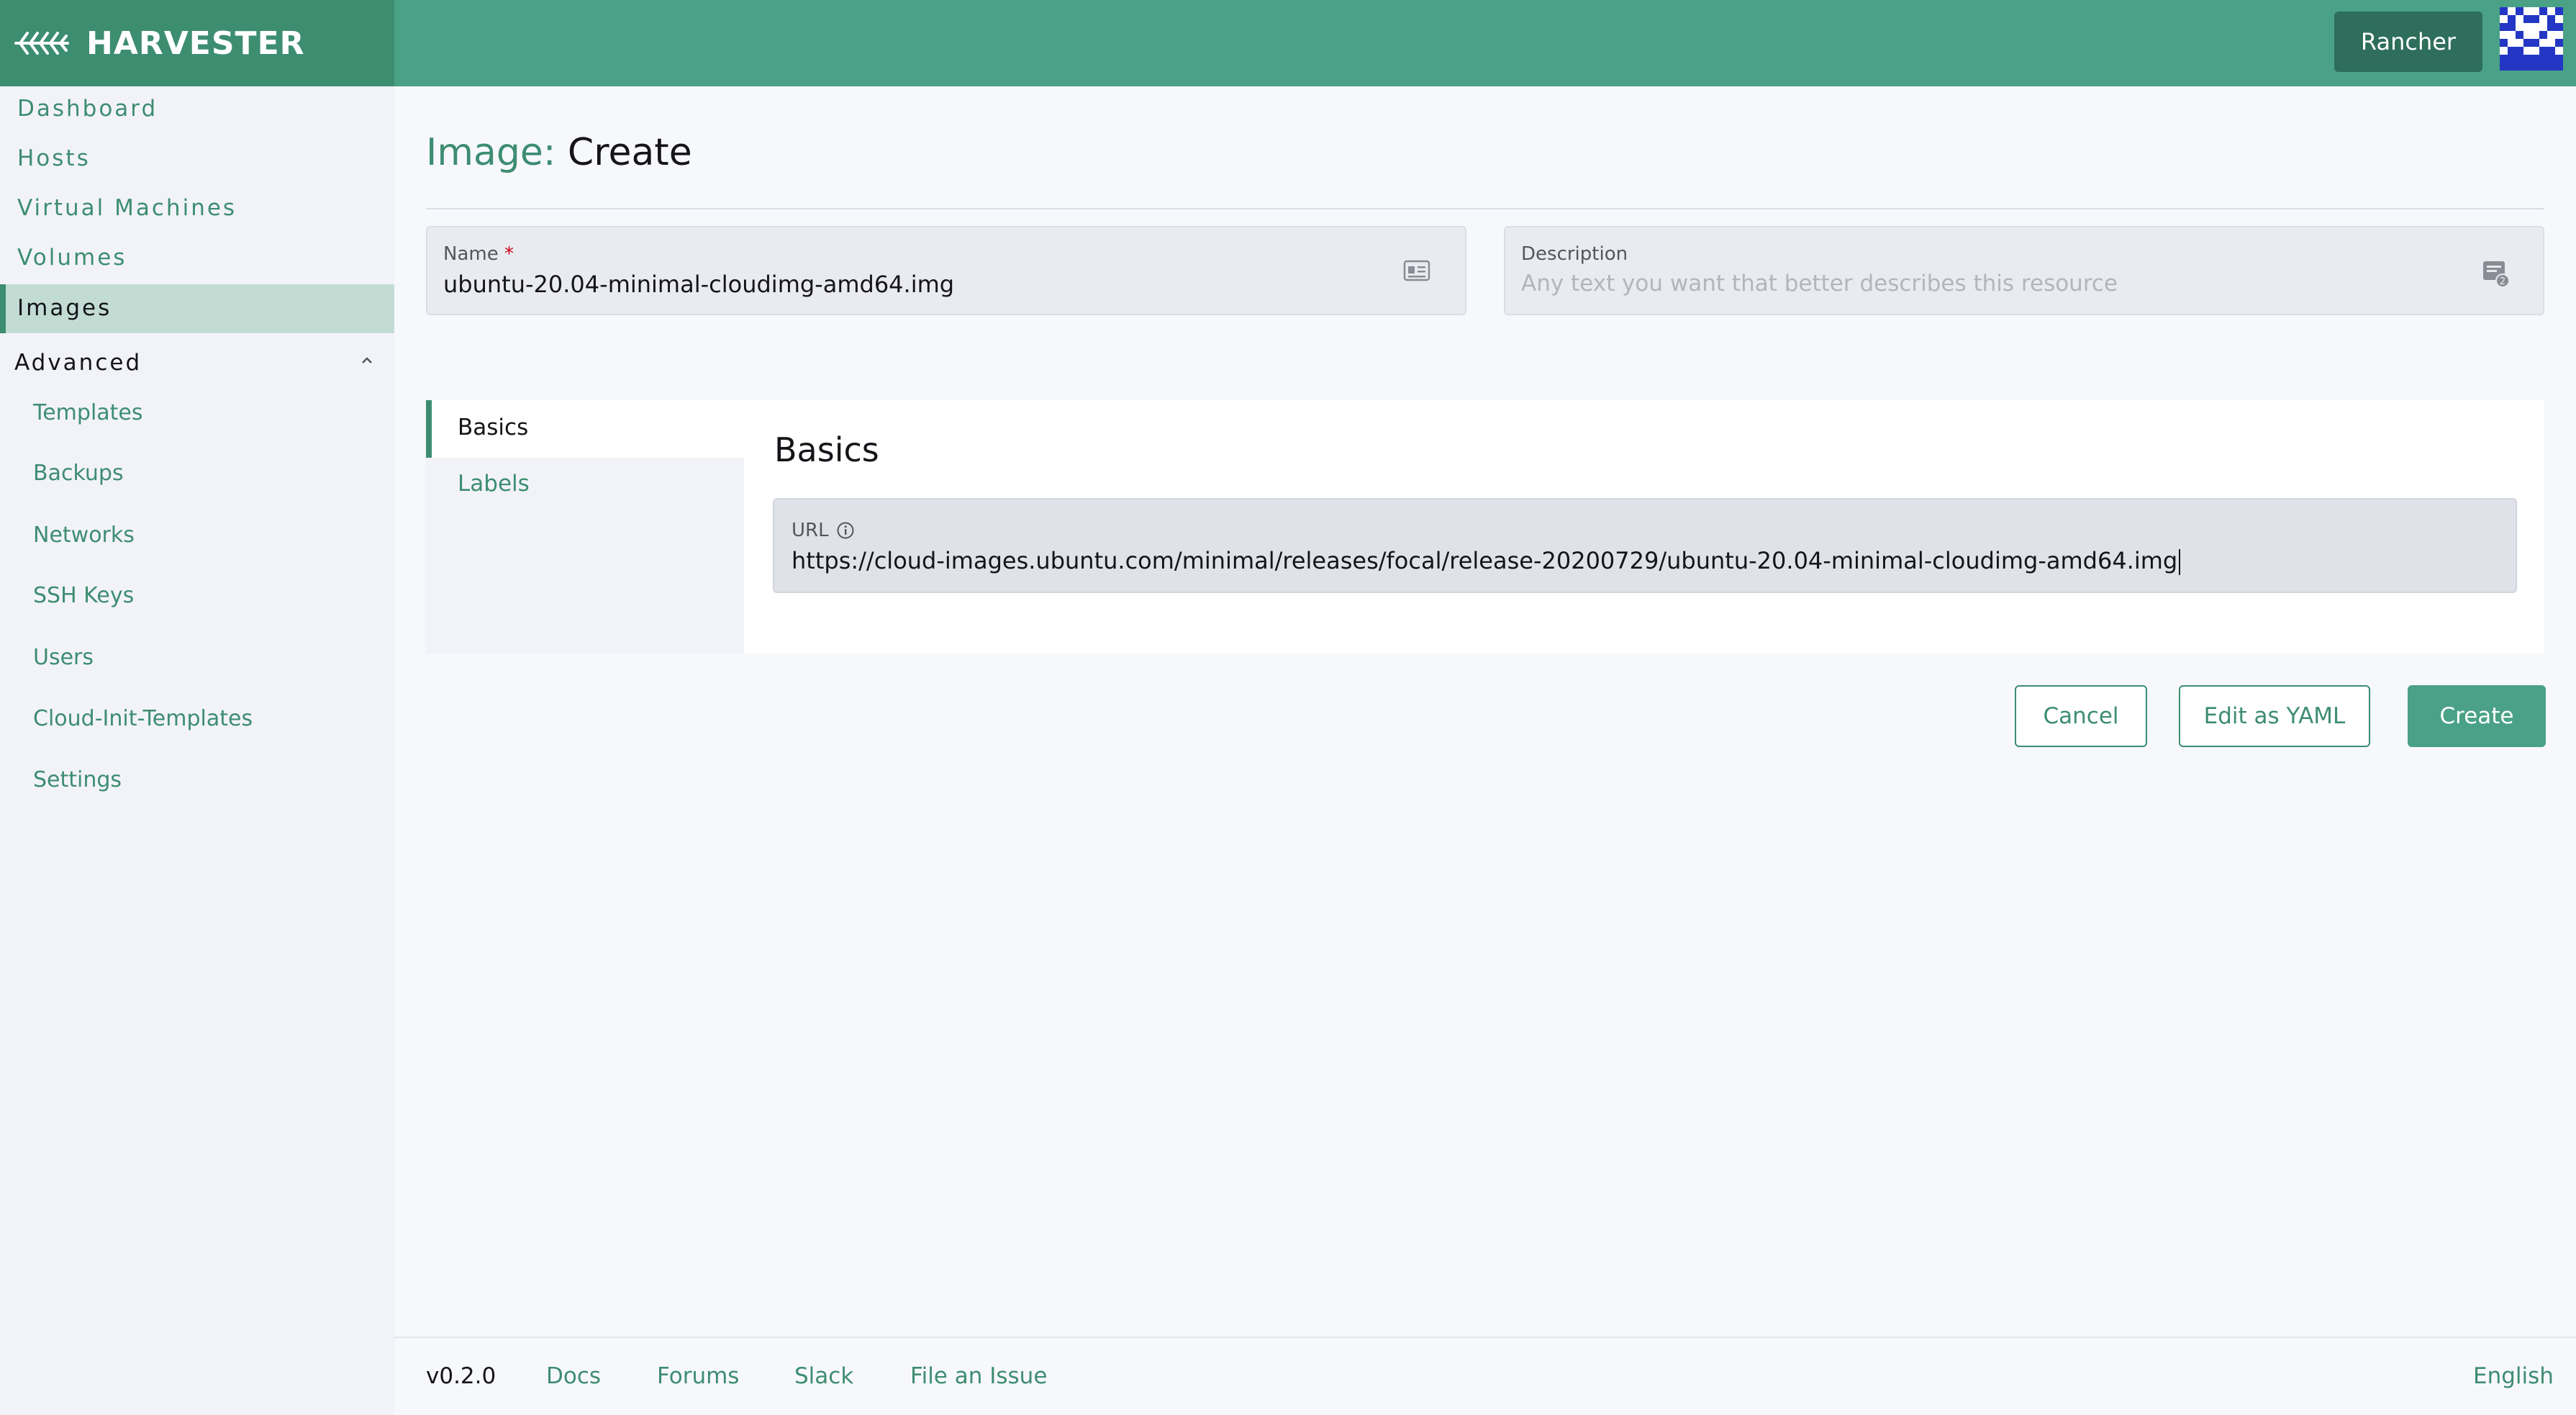 This screenshot has width=2576, height=1415. What do you see at coordinates (2180, 562) in the screenshot?
I see `text-caret` at bounding box center [2180, 562].